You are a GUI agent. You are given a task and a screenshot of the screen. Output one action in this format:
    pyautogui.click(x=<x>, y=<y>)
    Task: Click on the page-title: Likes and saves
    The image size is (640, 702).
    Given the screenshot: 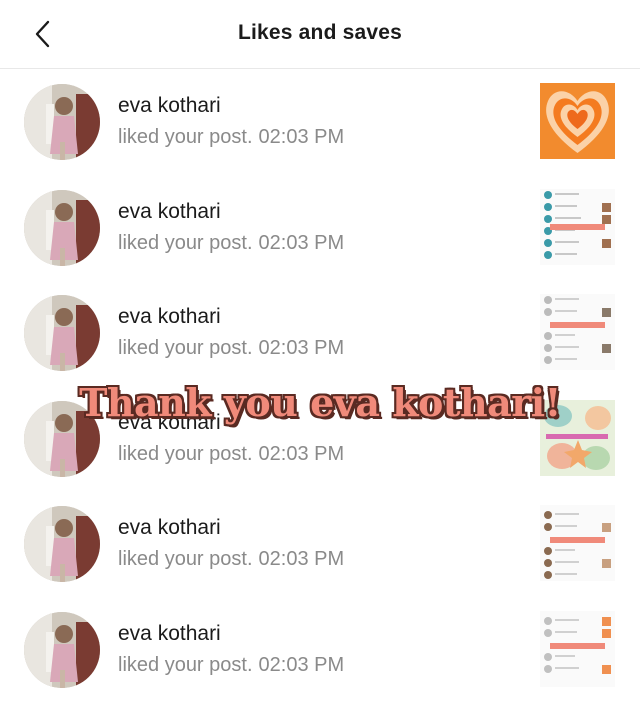 What is the action you would take?
    pyautogui.click(x=320, y=33)
    